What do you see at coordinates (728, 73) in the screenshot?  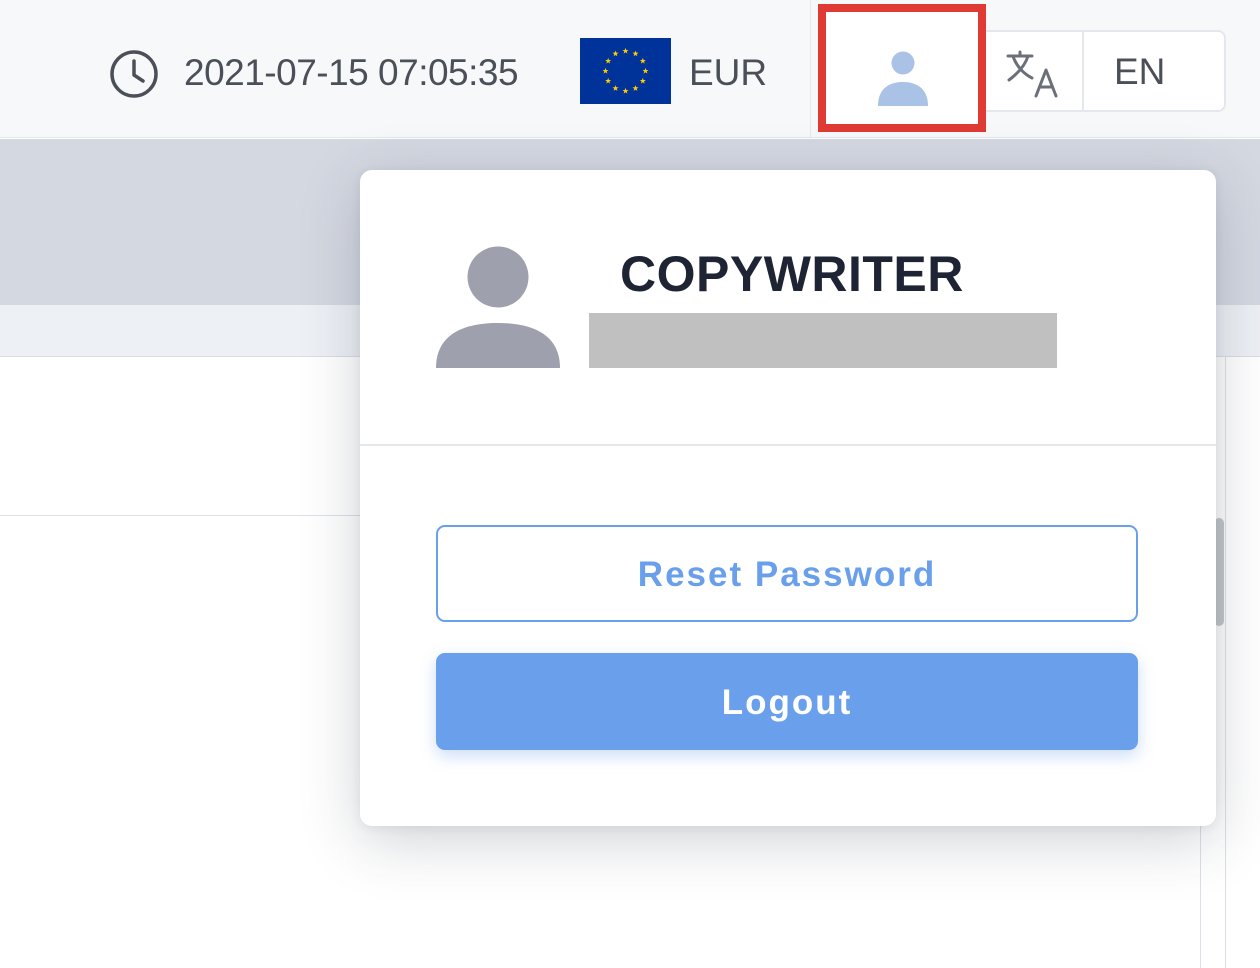 I see `currency-selector: EUR` at bounding box center [728, 73].